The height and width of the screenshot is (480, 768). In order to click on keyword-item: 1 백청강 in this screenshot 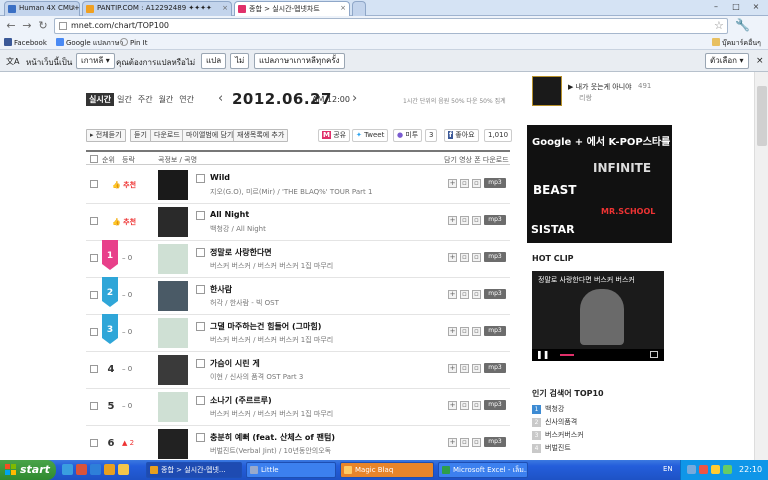, I will do `click(548, 409)`.